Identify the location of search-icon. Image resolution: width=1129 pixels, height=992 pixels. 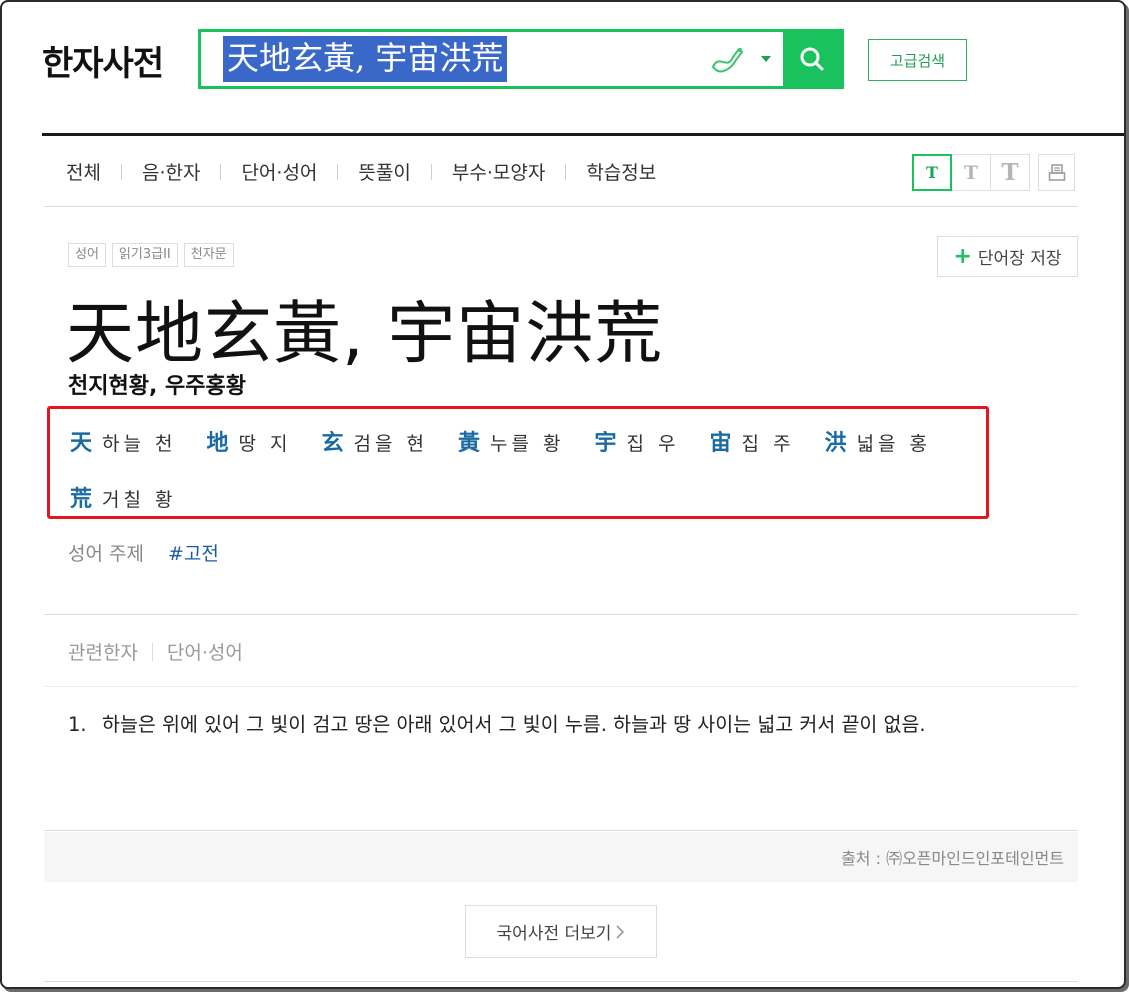
(812, 59).